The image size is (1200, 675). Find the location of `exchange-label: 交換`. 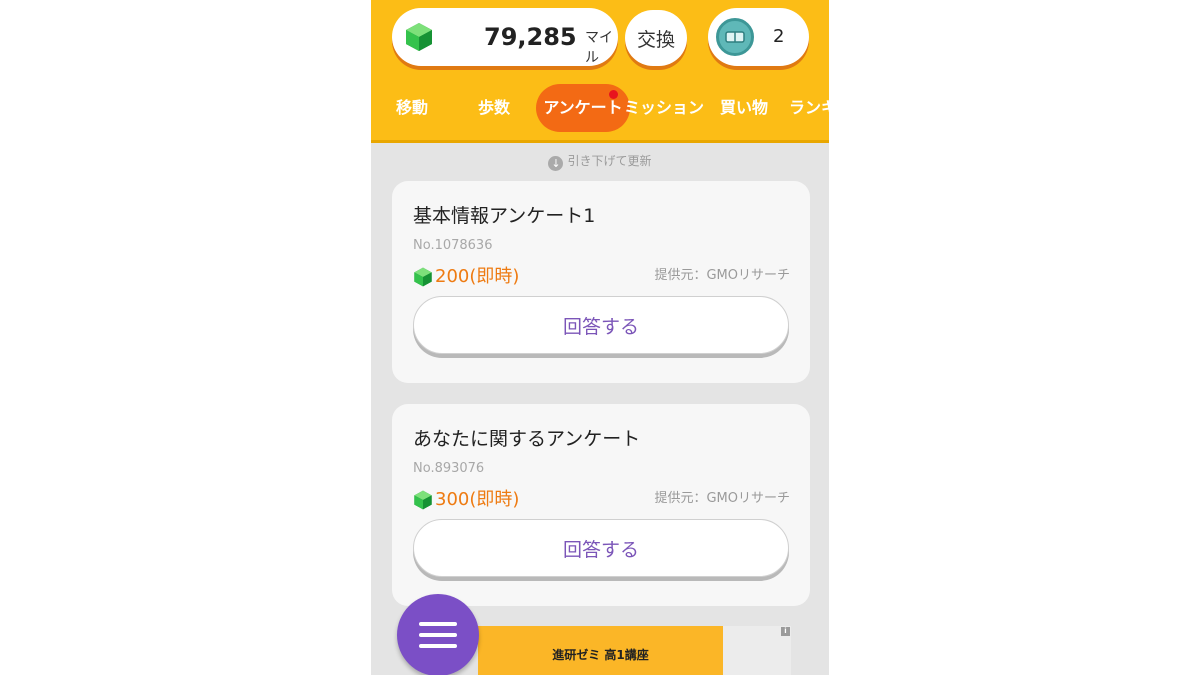

exchange-label: 交換 is located at coordinates (655, 39).